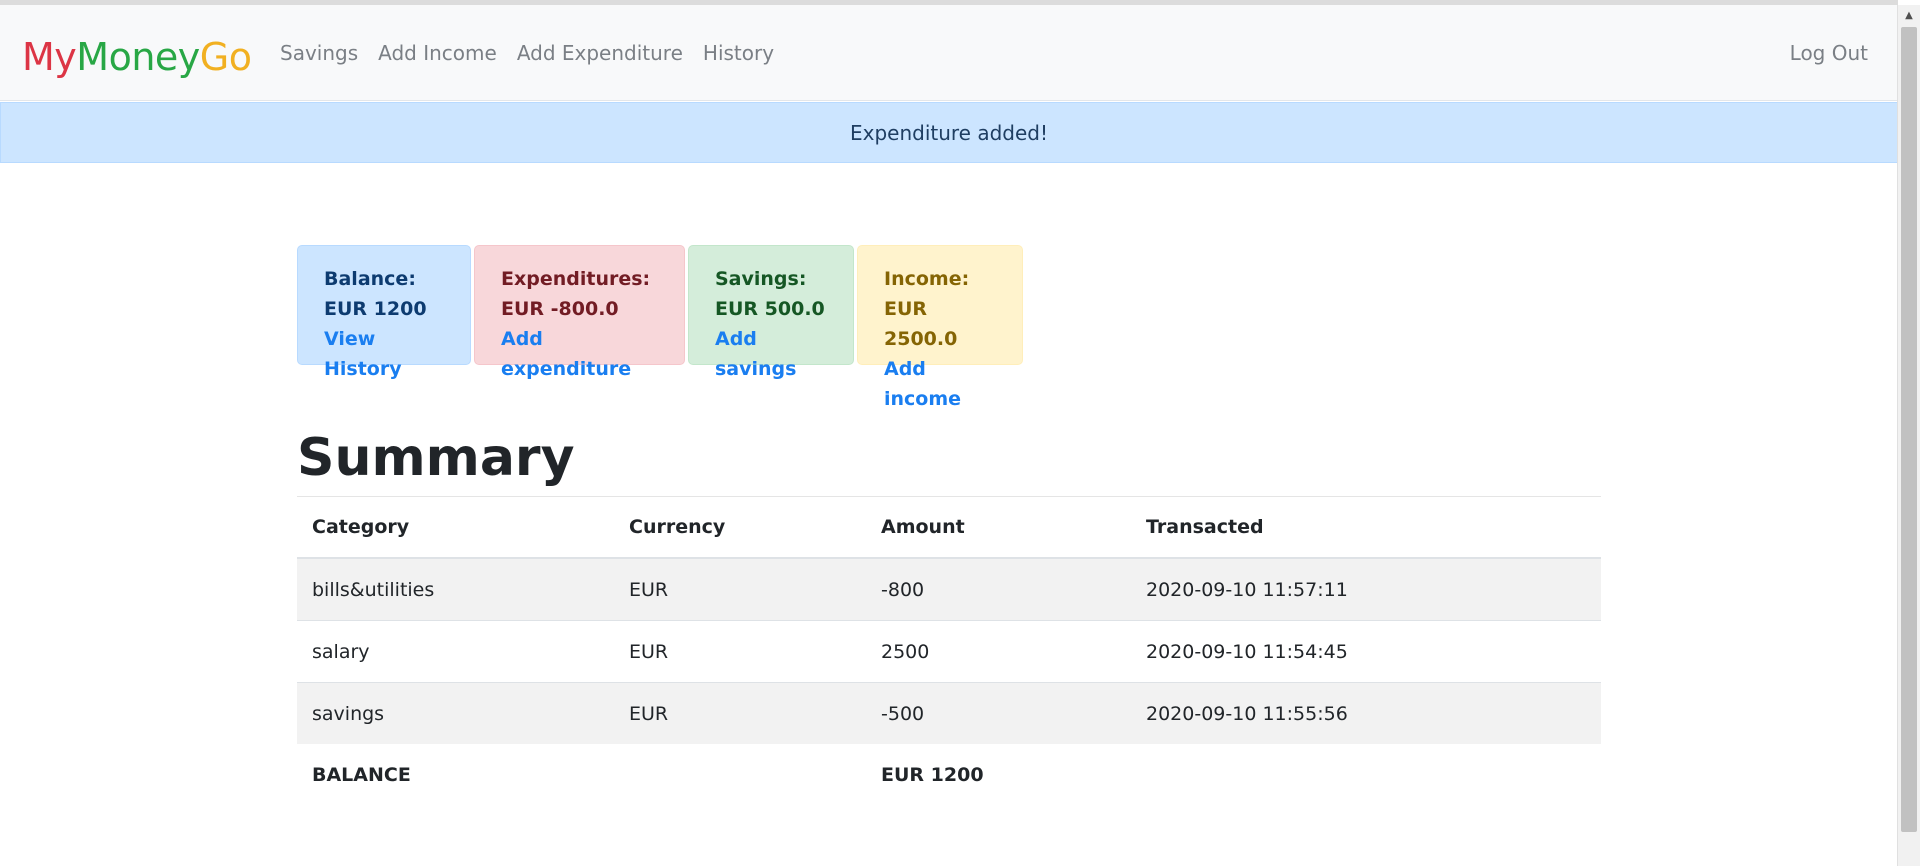 This screenshot has width=1920, height=866. What do you see at coordinates (927, 279) in the screenshot?
I see `income-label: Income:` at bounding box center [927, 279].